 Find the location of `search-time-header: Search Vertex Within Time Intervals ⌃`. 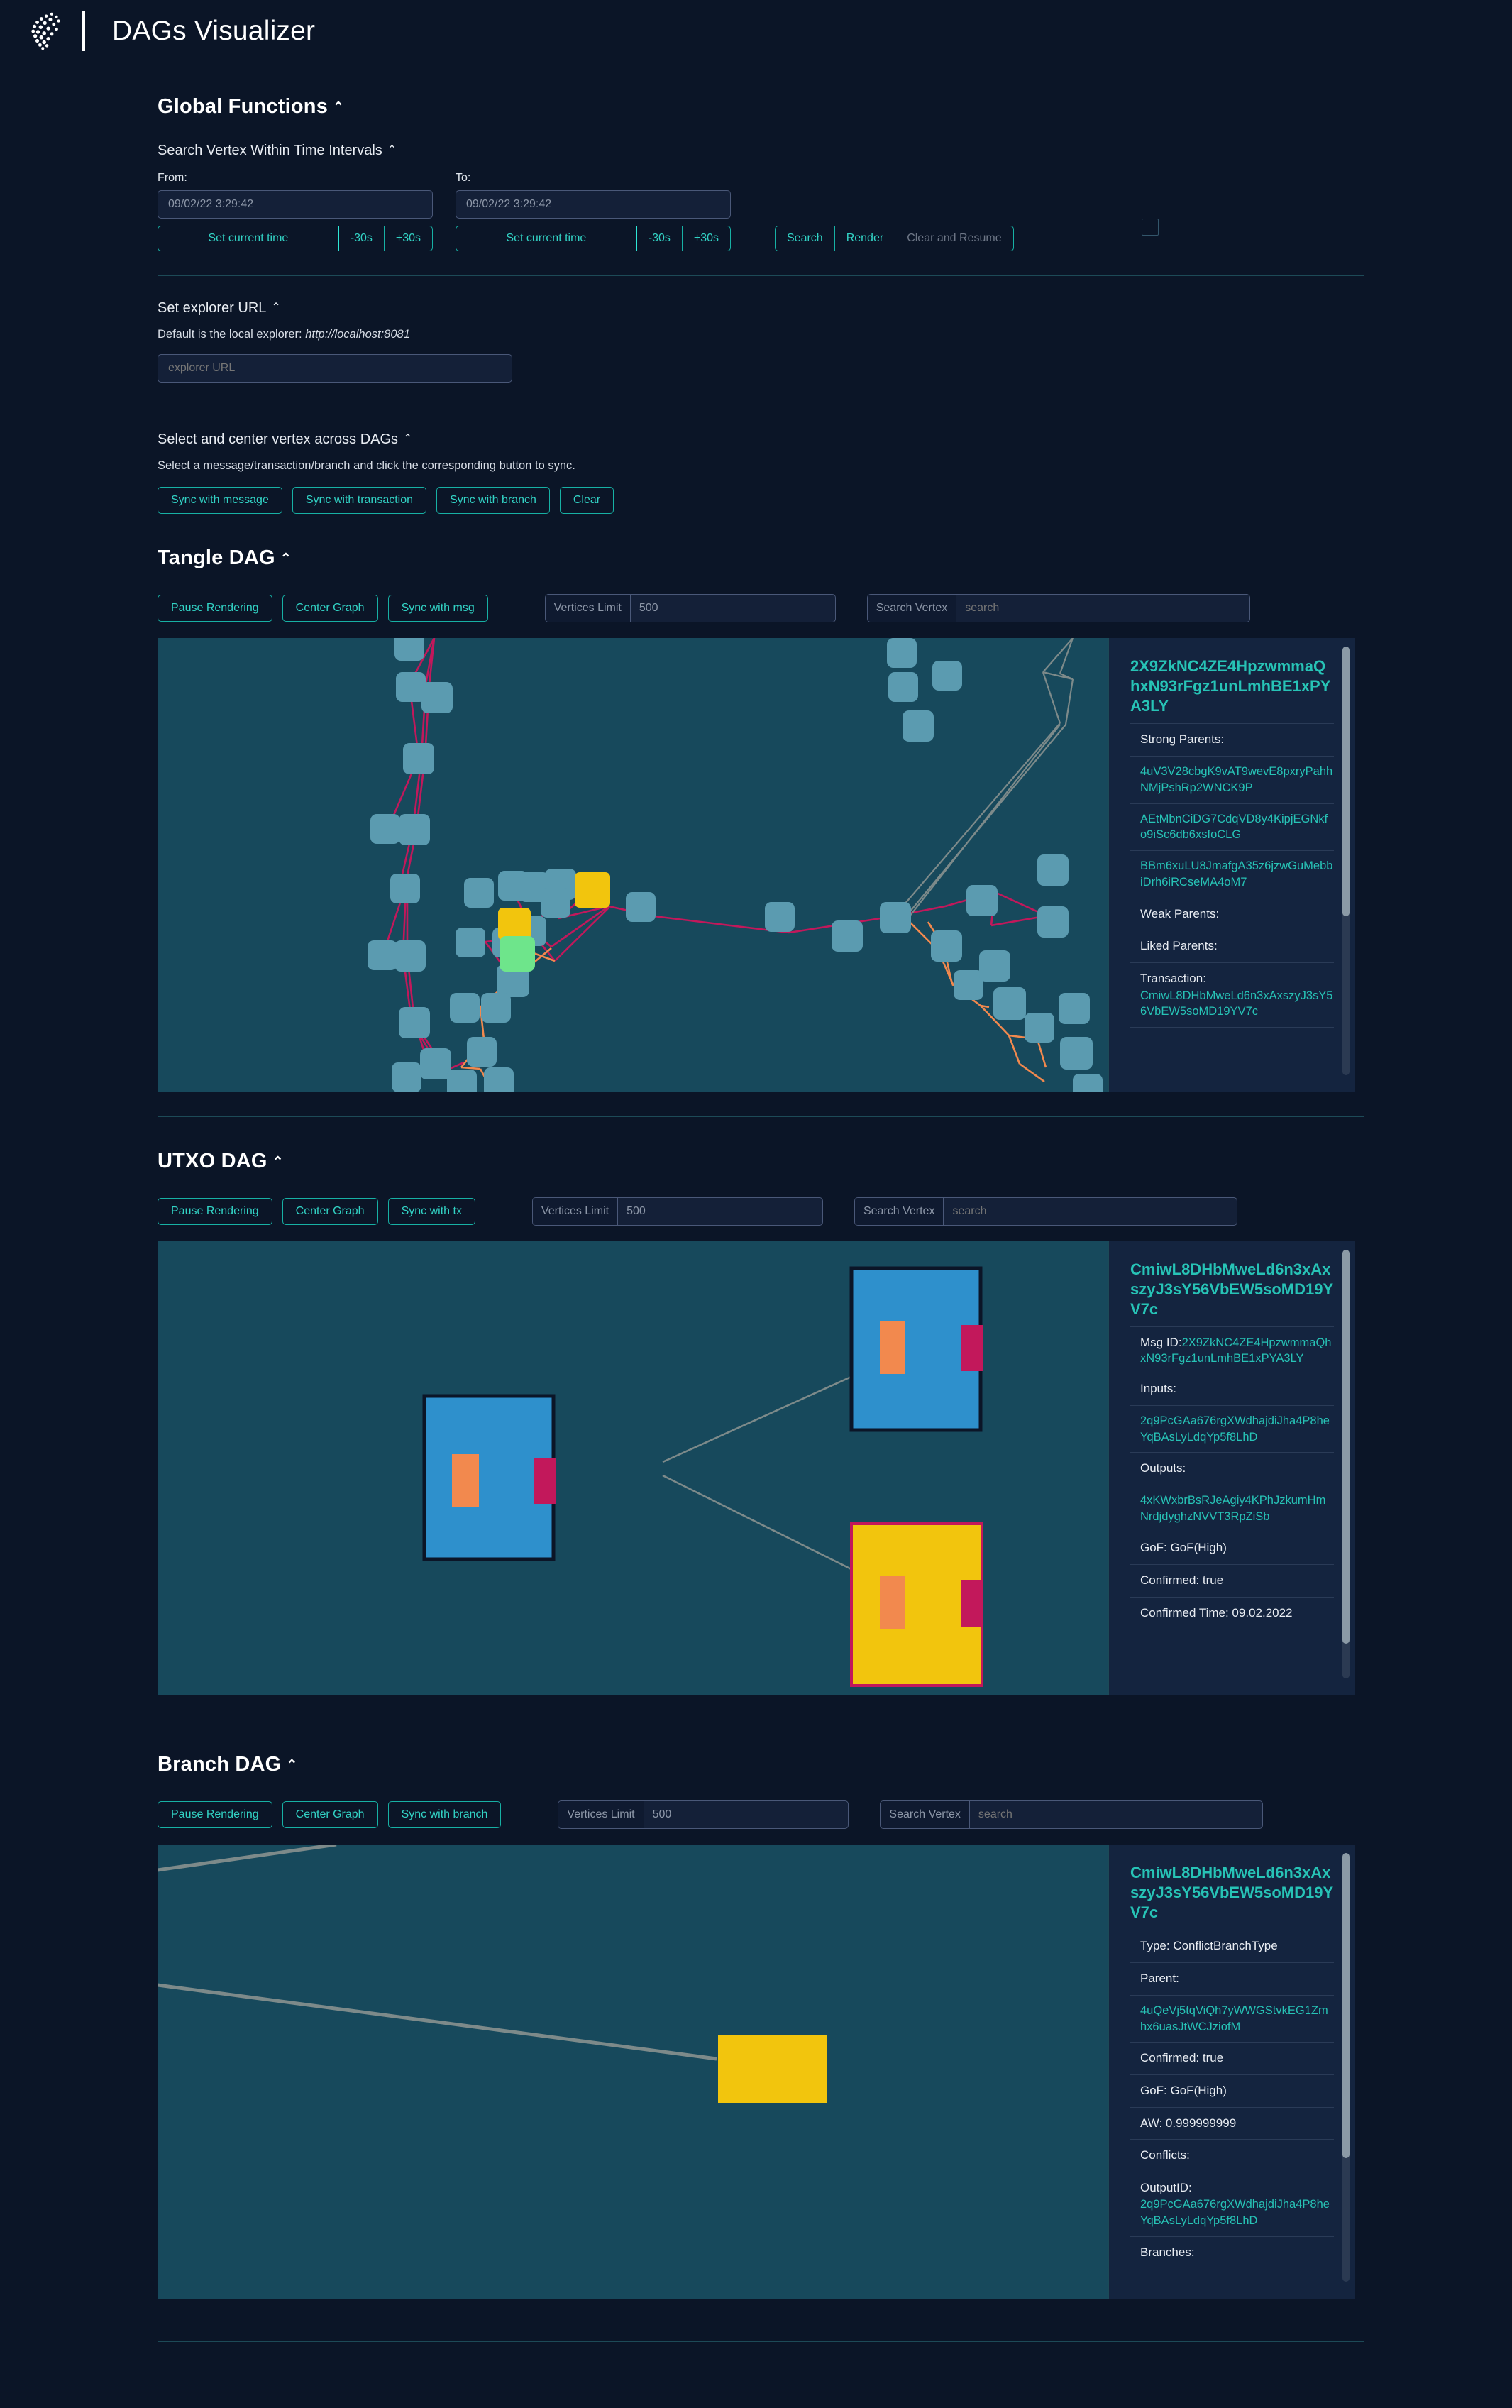

search-time-header: Search Vertex Within Time Intervals ⌃ is located at coordinates (761, 151).